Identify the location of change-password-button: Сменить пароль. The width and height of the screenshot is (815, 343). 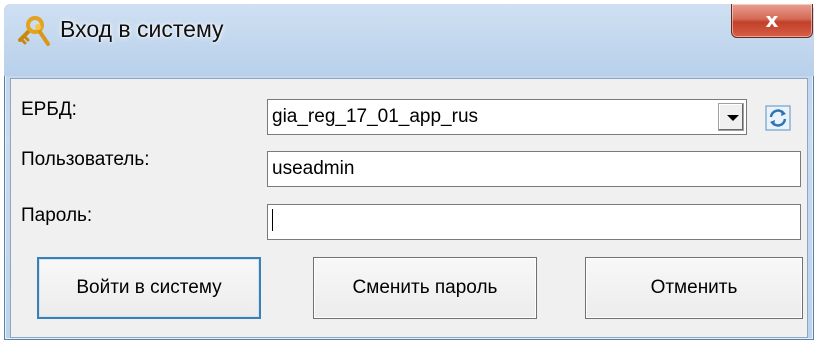
(425, 288).